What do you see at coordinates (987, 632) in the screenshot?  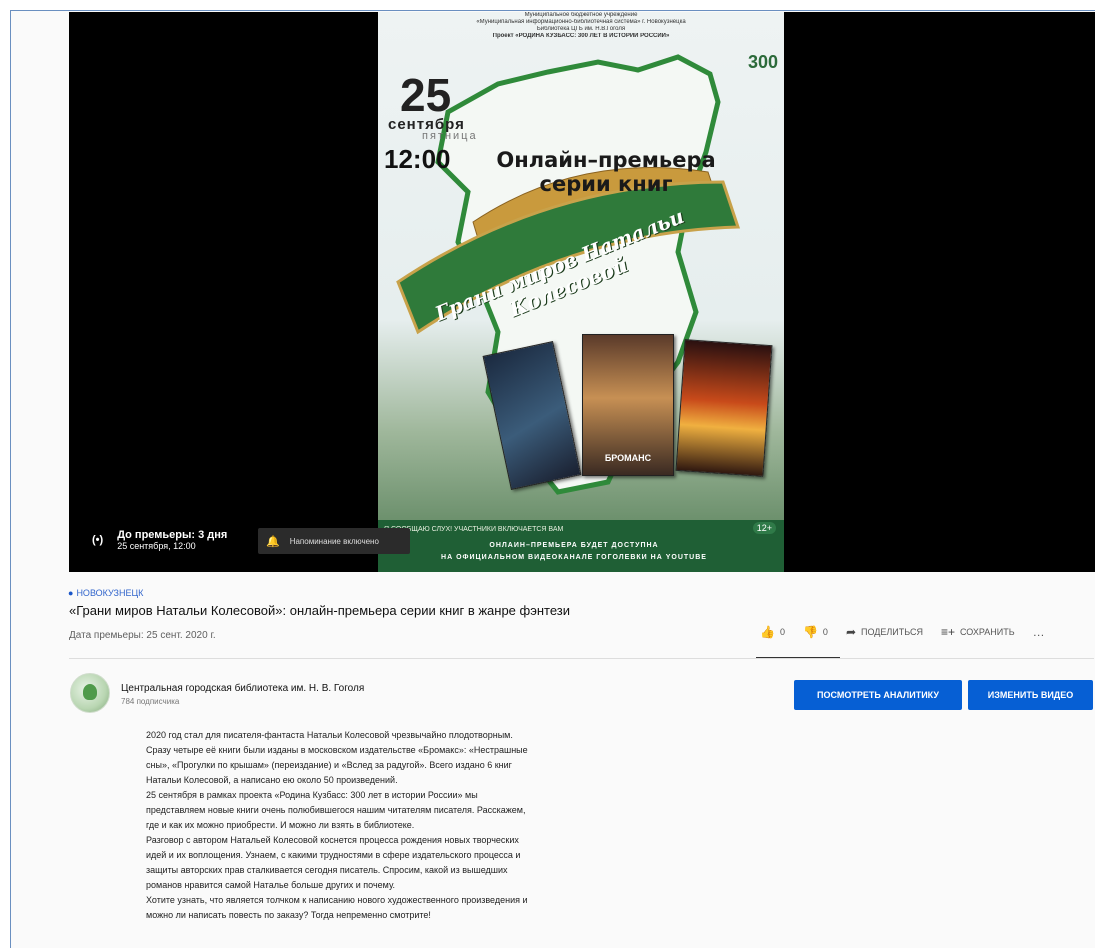 I see `save-label: СОХРАНИТЬ` at bounding box center [987, 632].